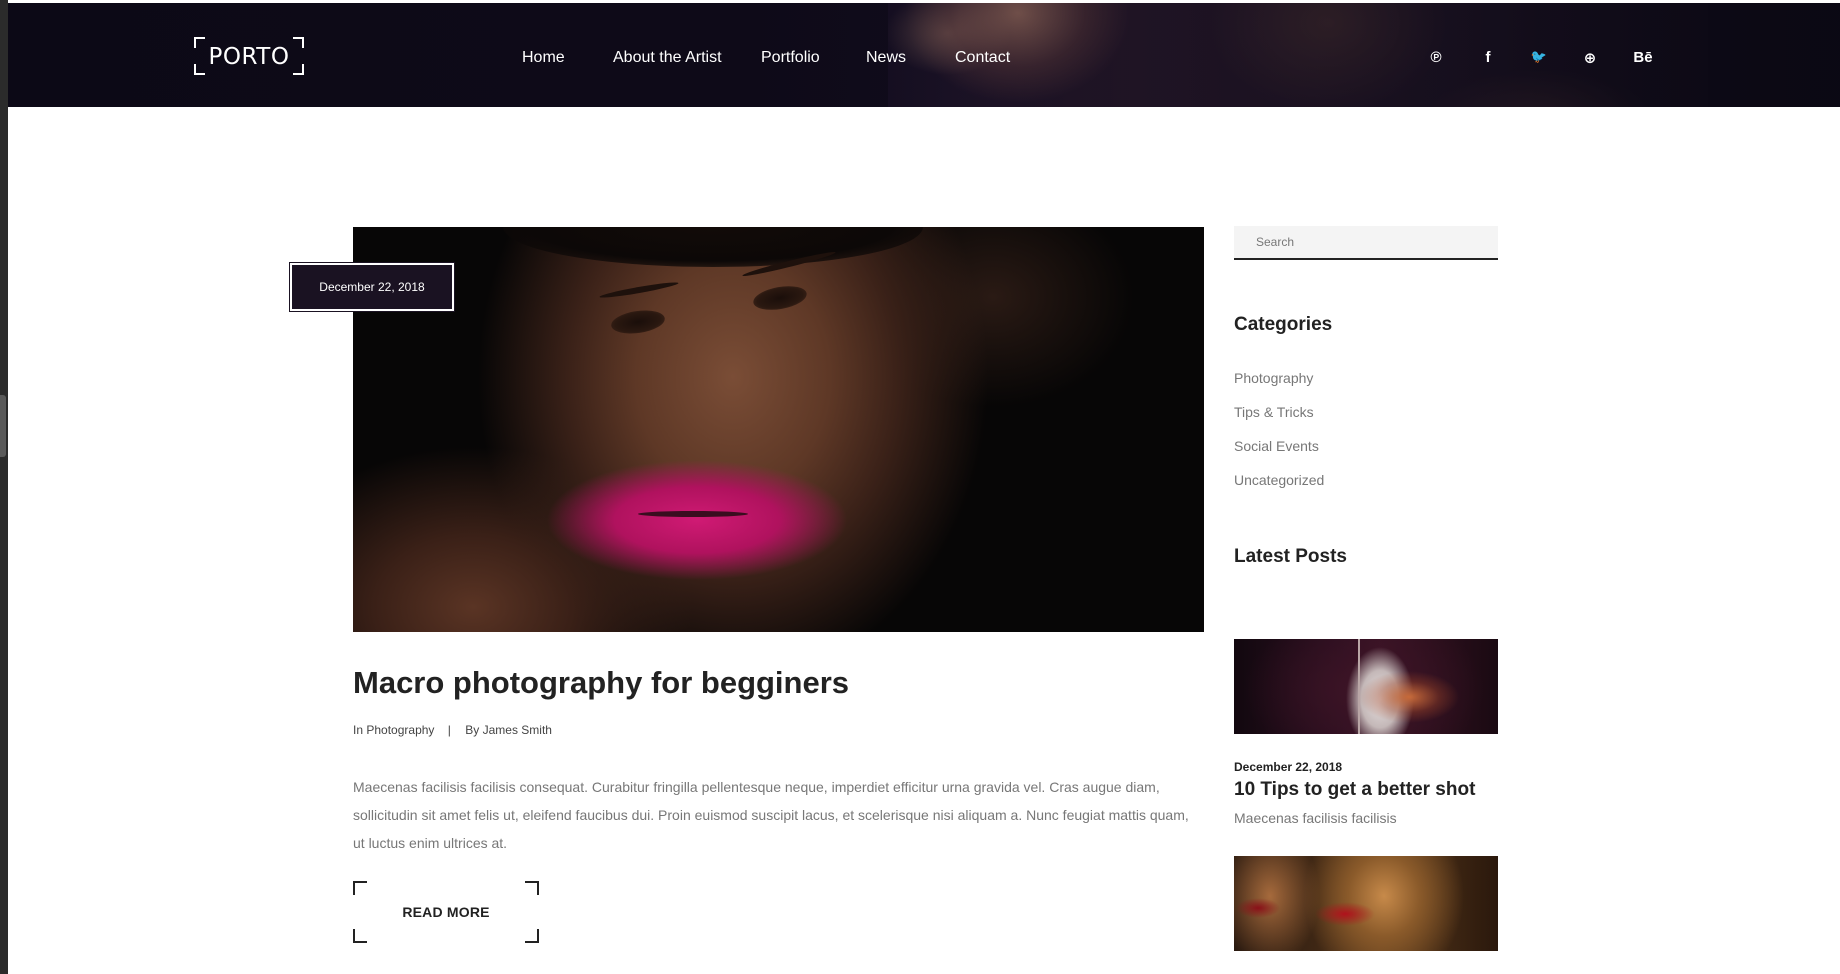 The image size is (1840, 974). Describe the element at coordinates (4, 487) in the screenshot. I see `window-edge` at that location.